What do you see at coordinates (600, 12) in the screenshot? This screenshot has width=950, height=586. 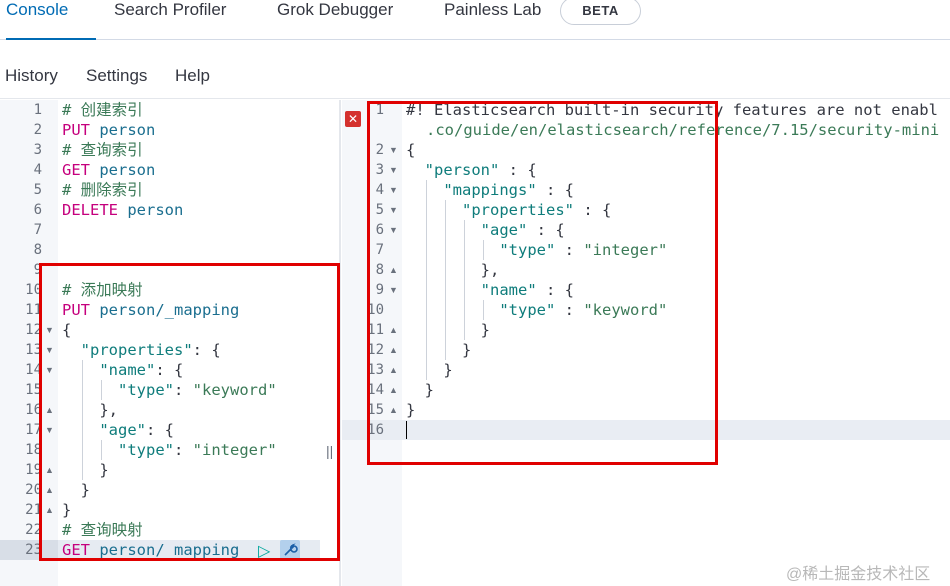 I see `beta-badge: BETA` at bounding box center [600, 12].